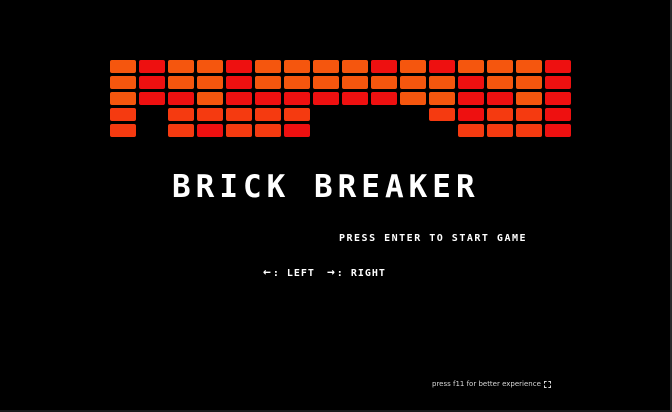 This screenshot has width=672, height=412. Describe the element at coordinates (340, 100) in the screenshot. I see `brick-wall` at that location.